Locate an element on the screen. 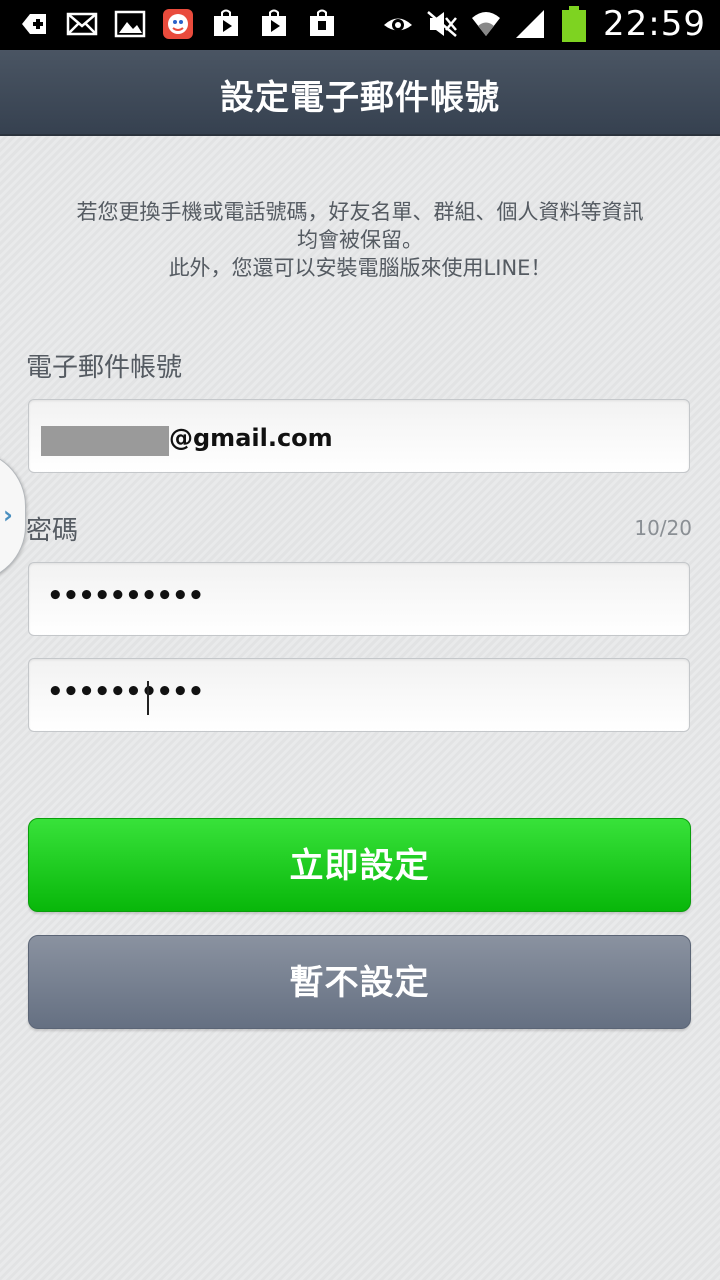 Image resolution: width=720 pixels, height=1280 pixels. notification-icons is located at coordinates (178, 24).